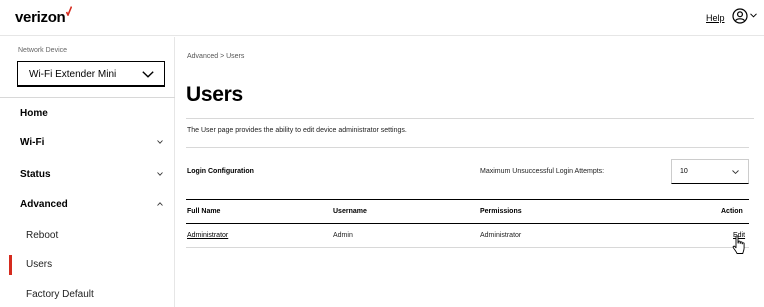 The height and width of the screenshot is (307, 764). Describe the element at coordinates (87, 114) in the screenshot. I see `sidebar-item-home: Home` at that location.